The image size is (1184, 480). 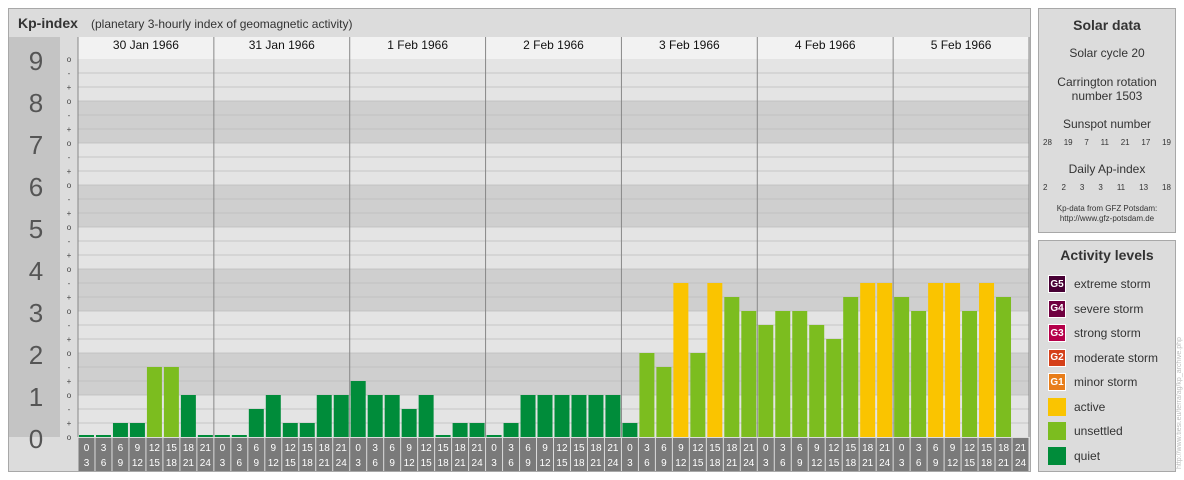 What do you see at coordinates (1144, 187) in the screenshot?
I see `ap-value: 13` at bounding box center [1144, 187].